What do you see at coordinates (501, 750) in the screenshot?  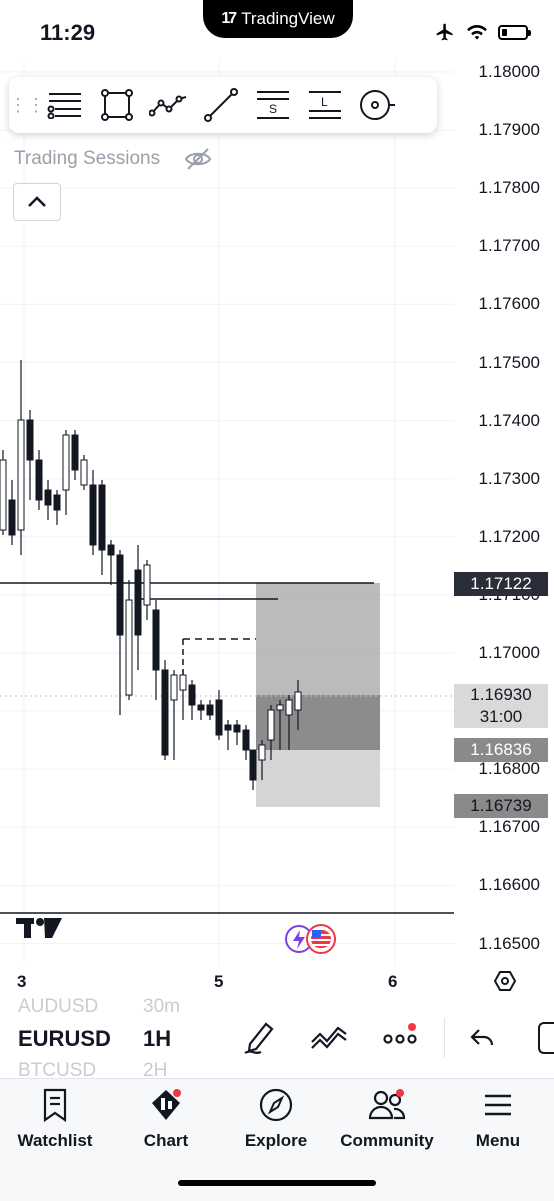 I see `stop-price-tag: 1.16836` at bounding box center [501, 750].